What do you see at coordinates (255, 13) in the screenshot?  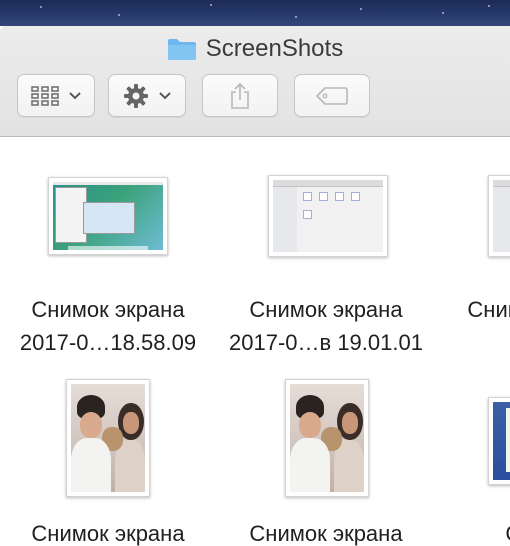 I see `desktop-background` at bounding box center [255, 13].